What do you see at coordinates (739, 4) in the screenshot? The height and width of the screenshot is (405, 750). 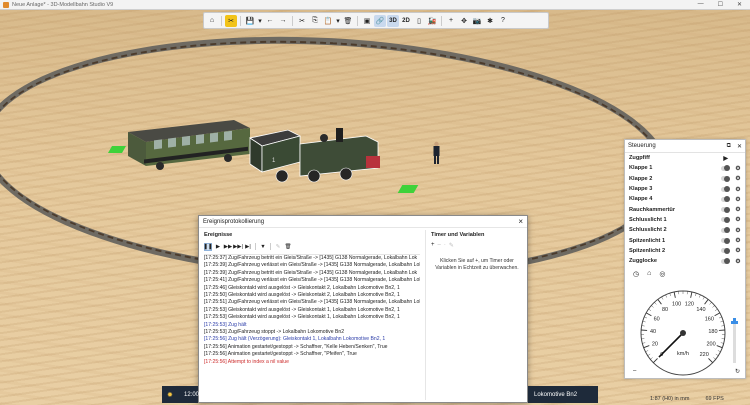 I see `close-window-button: ✕` at bounding box center [739, 4].